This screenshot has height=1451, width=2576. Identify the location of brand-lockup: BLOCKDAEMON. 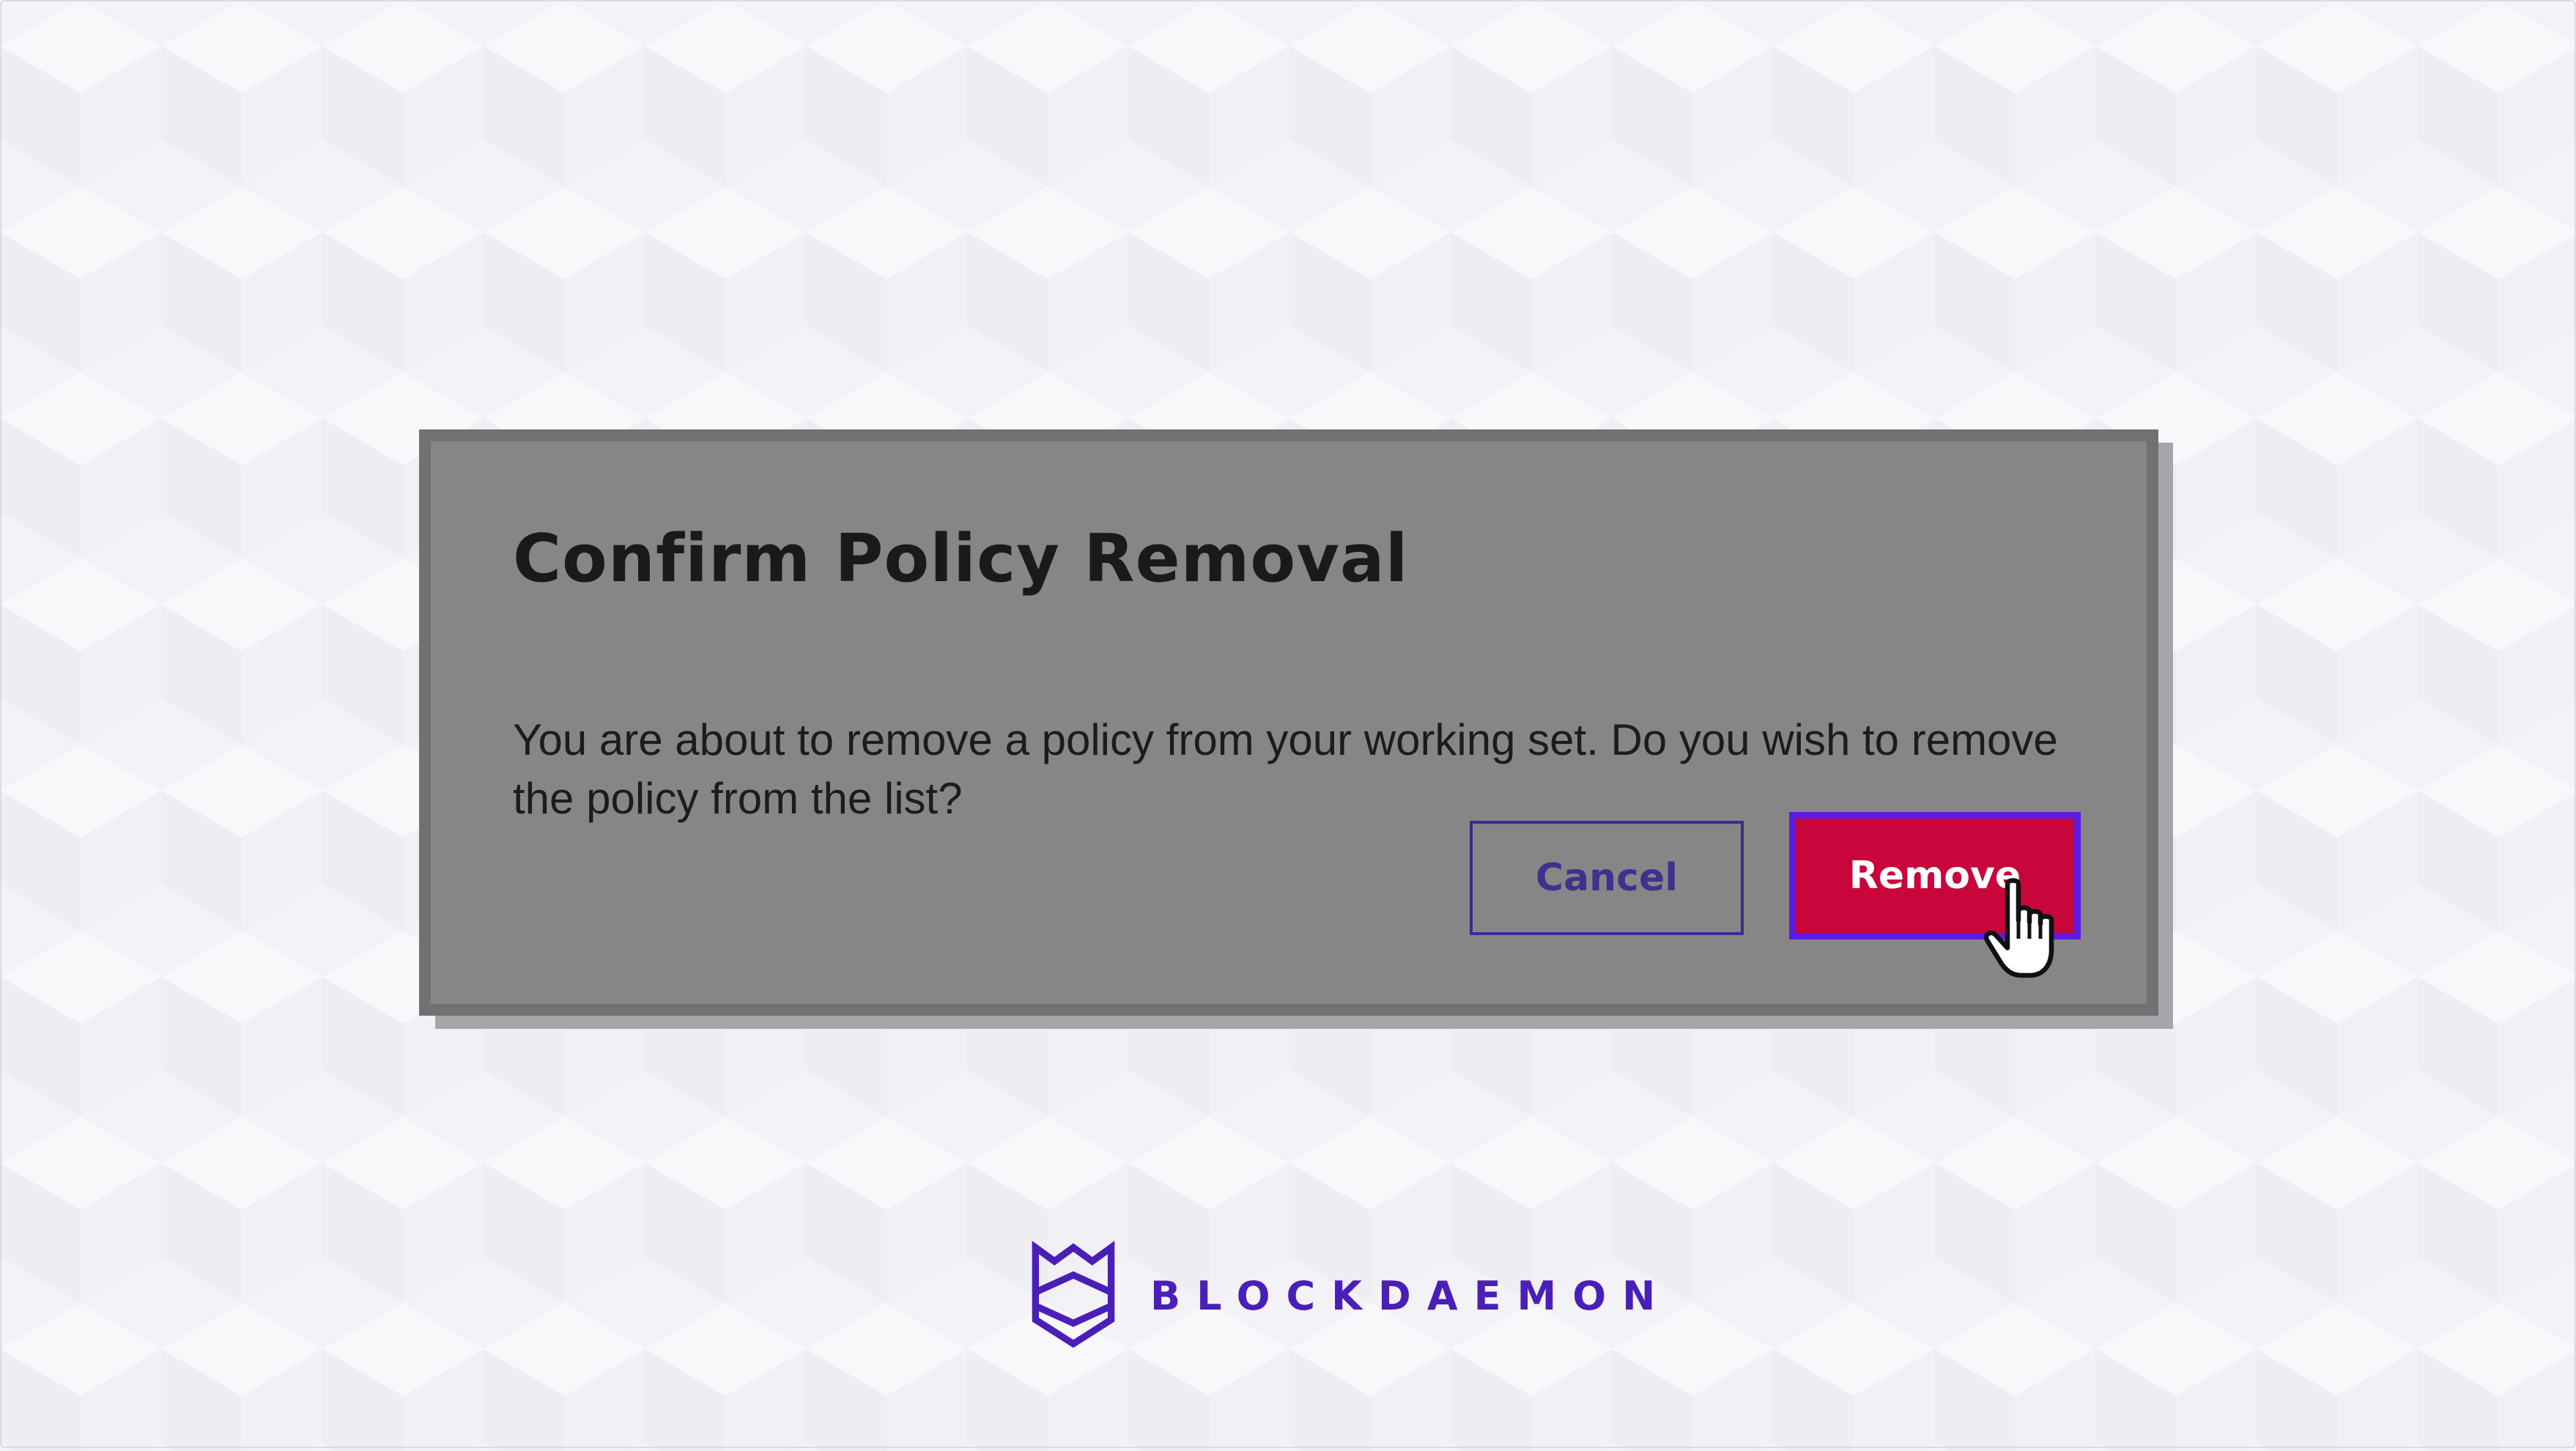
(1350, 1295).